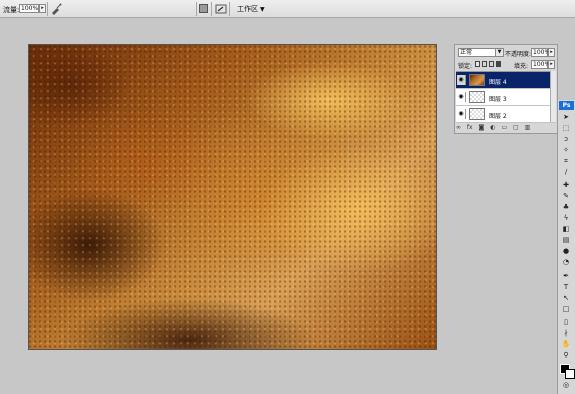 This screenshot has height=394, width=575. I want to click on layer-row: ◉ 图层 3, so click(506, 97).